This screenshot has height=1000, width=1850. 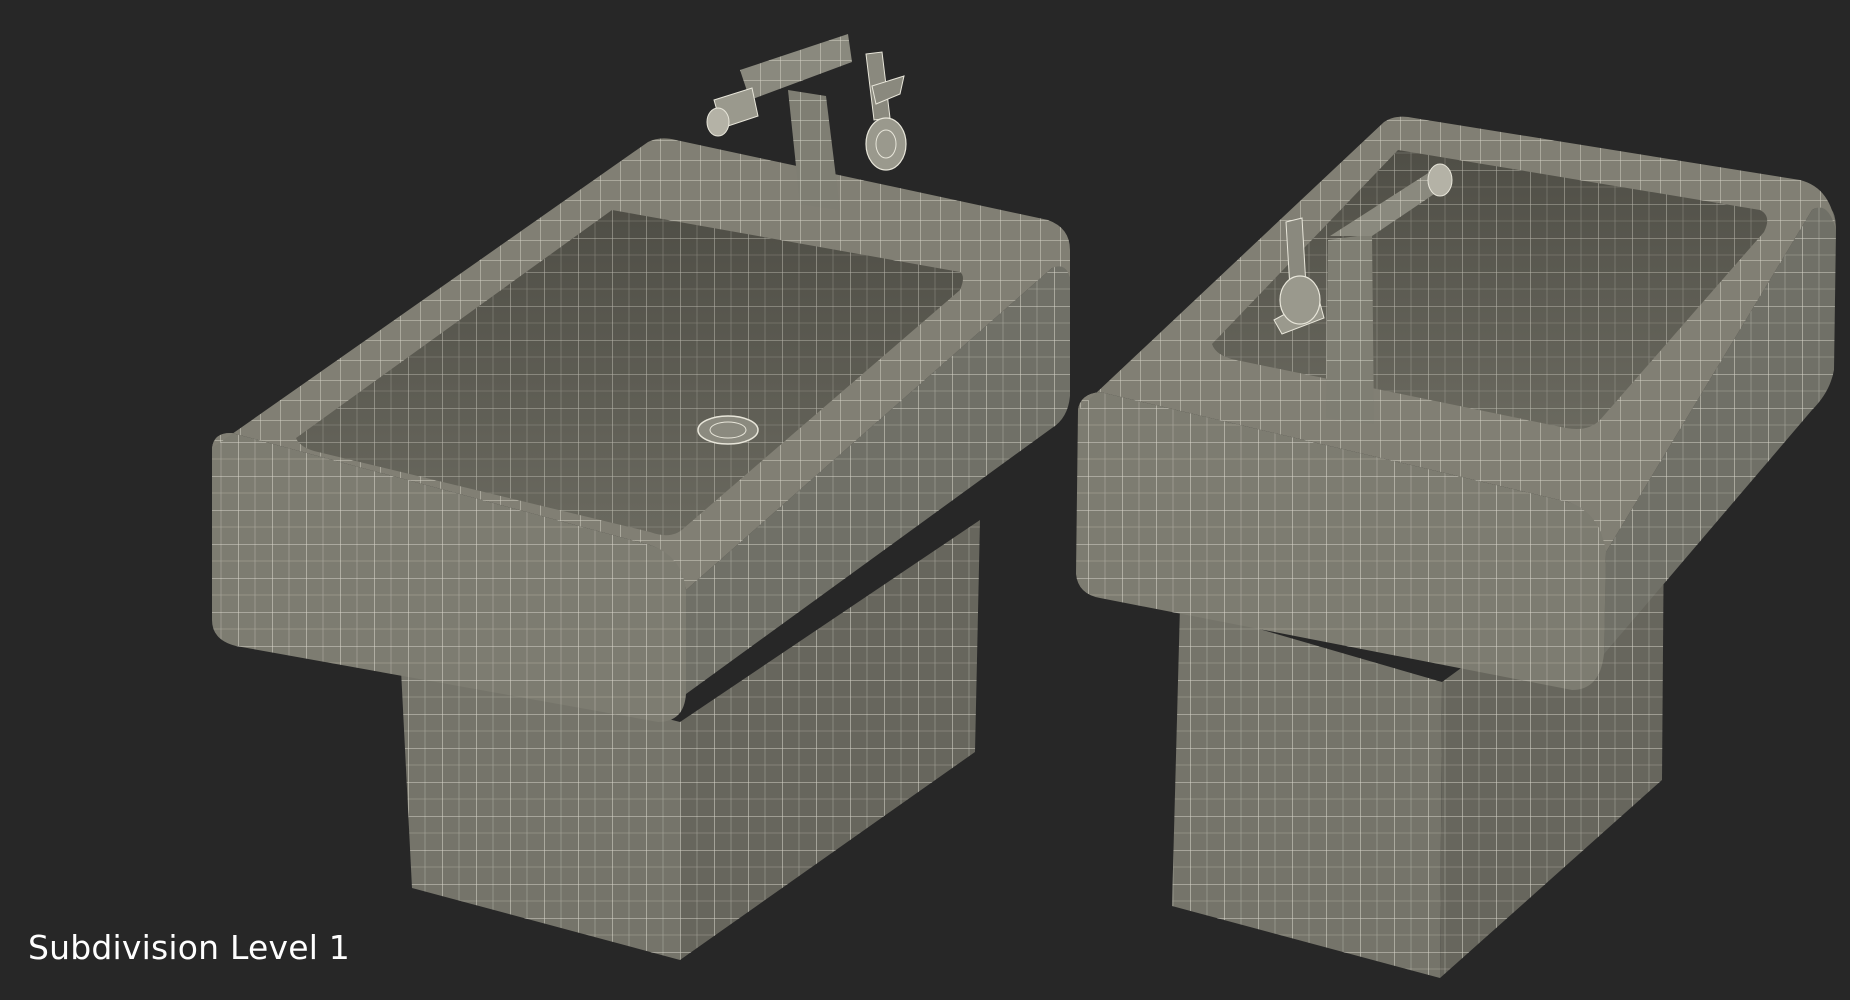 What do you see at coordinates (189, 947) in the screenshot?
I see `subdivision-level-label: Subdivision Level 1` at bounding box center [189, 947].